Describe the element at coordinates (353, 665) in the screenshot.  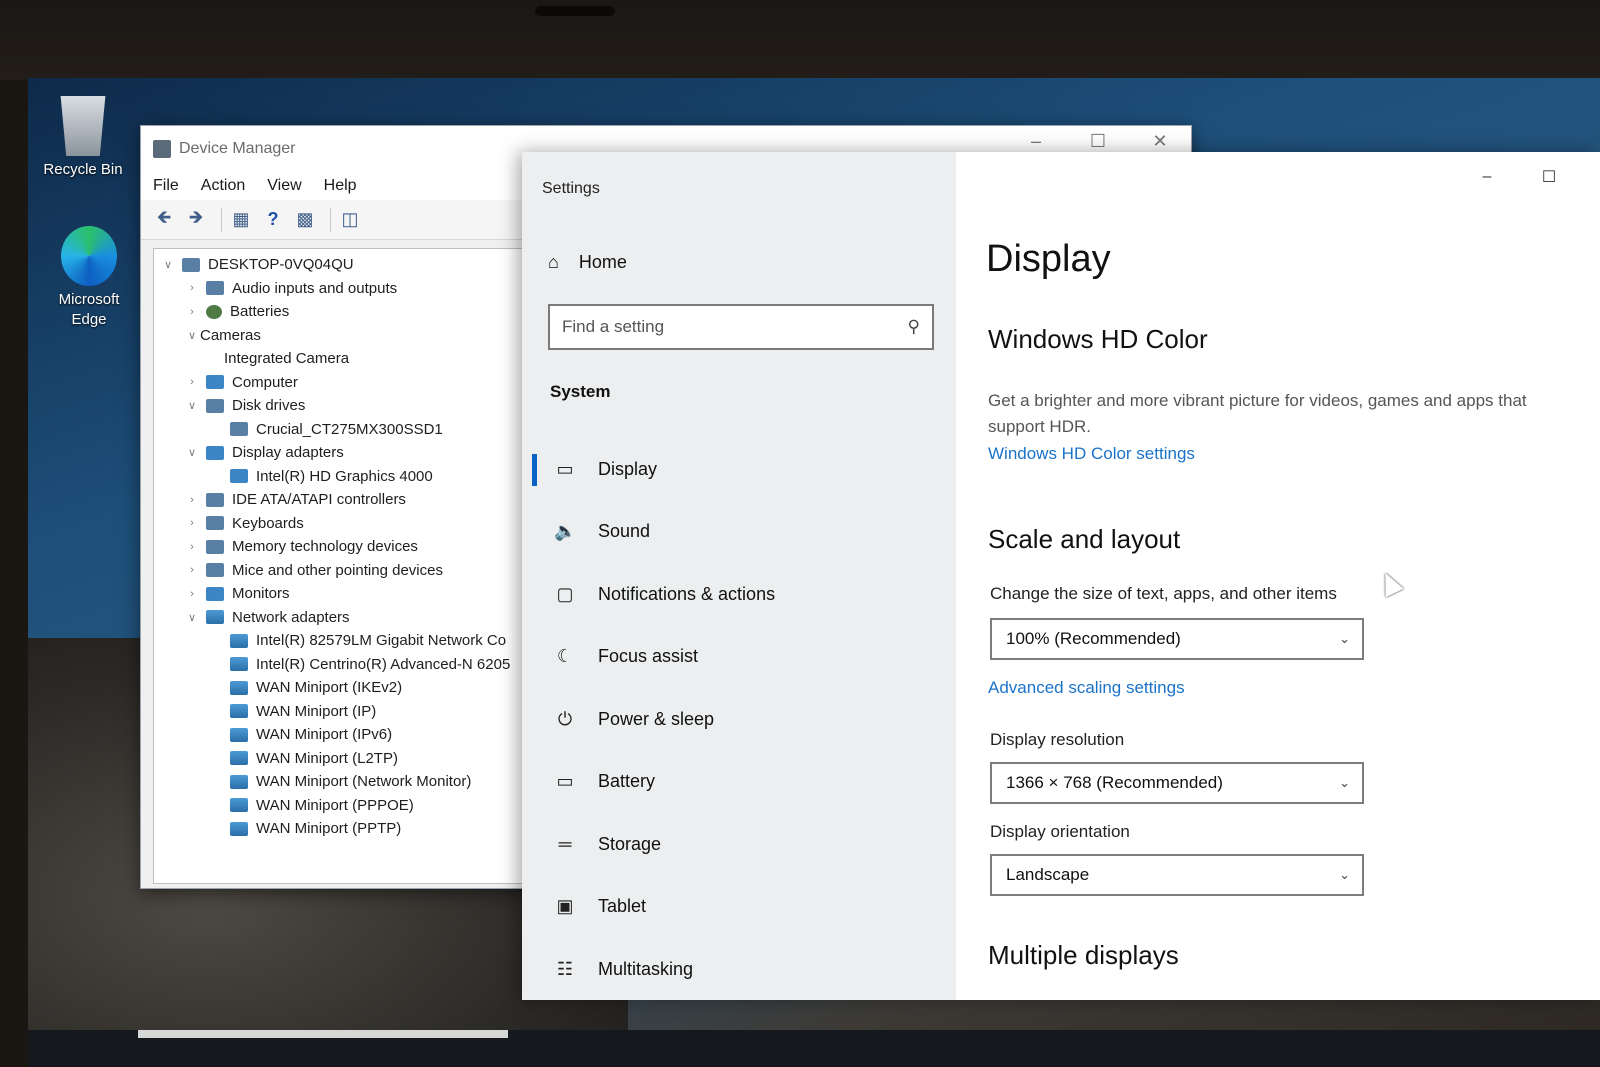
I see `tree-item: Intel(R) Centrino(R) Advanced-N 6205` at that location.